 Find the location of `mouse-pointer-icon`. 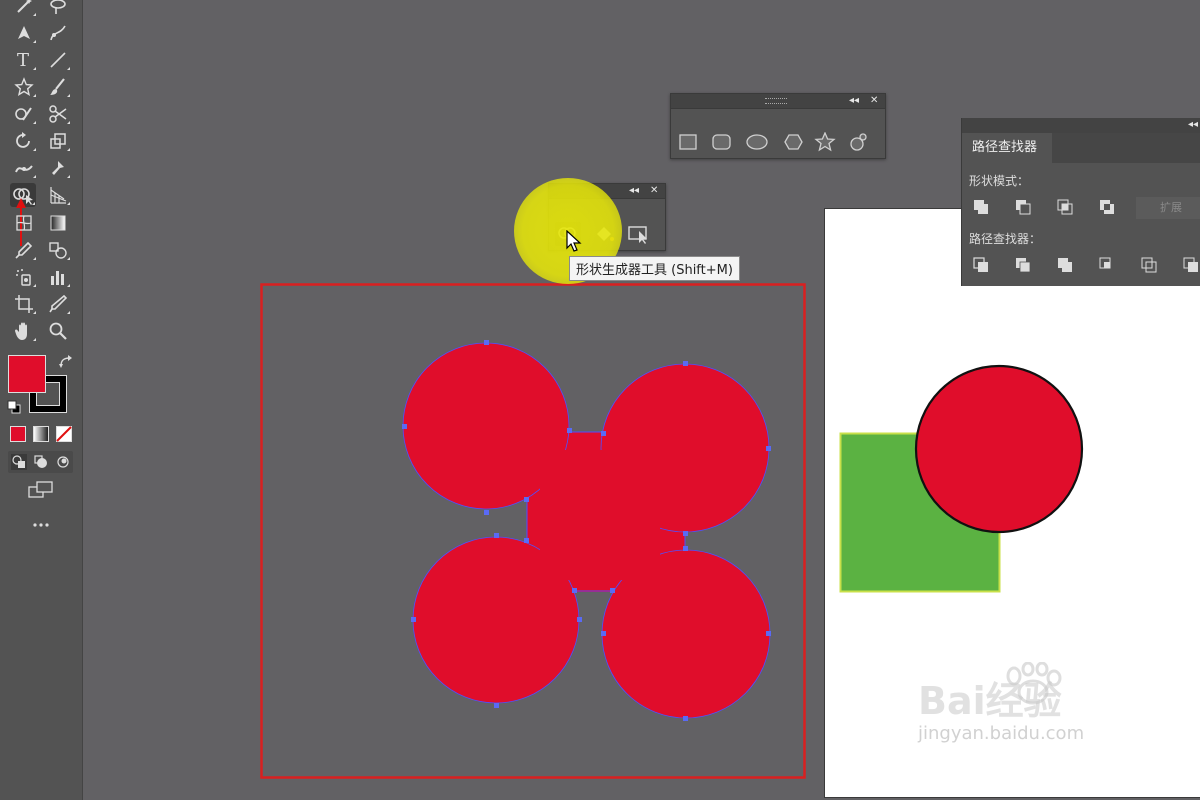

mouse-pointer-icon is located at coordinates (574, 241).